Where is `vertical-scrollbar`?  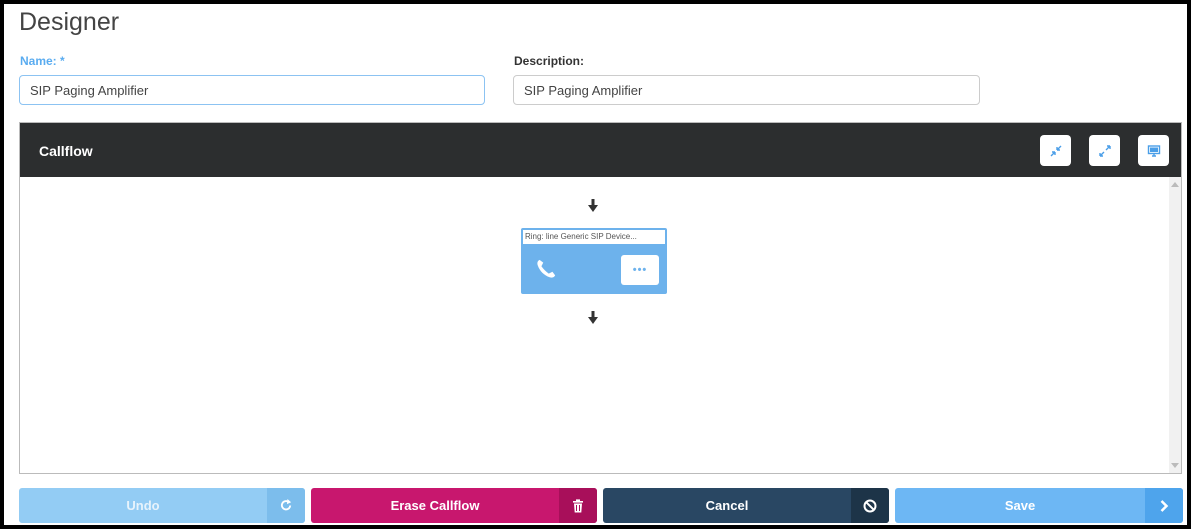
vertical-scrollbar is located at coordinates (1175, 325).